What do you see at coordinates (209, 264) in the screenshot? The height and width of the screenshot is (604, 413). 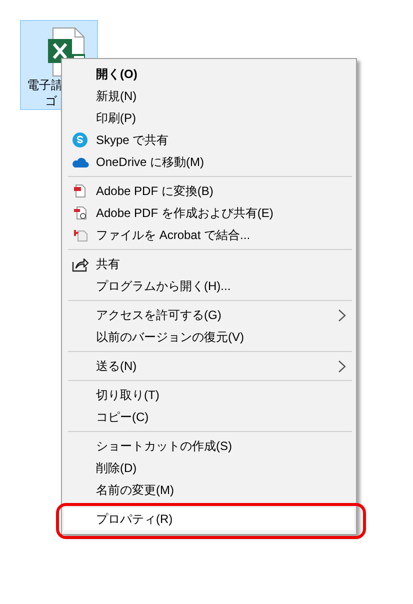 I see `menu-item: 共有` at bounding box center [209, 264].